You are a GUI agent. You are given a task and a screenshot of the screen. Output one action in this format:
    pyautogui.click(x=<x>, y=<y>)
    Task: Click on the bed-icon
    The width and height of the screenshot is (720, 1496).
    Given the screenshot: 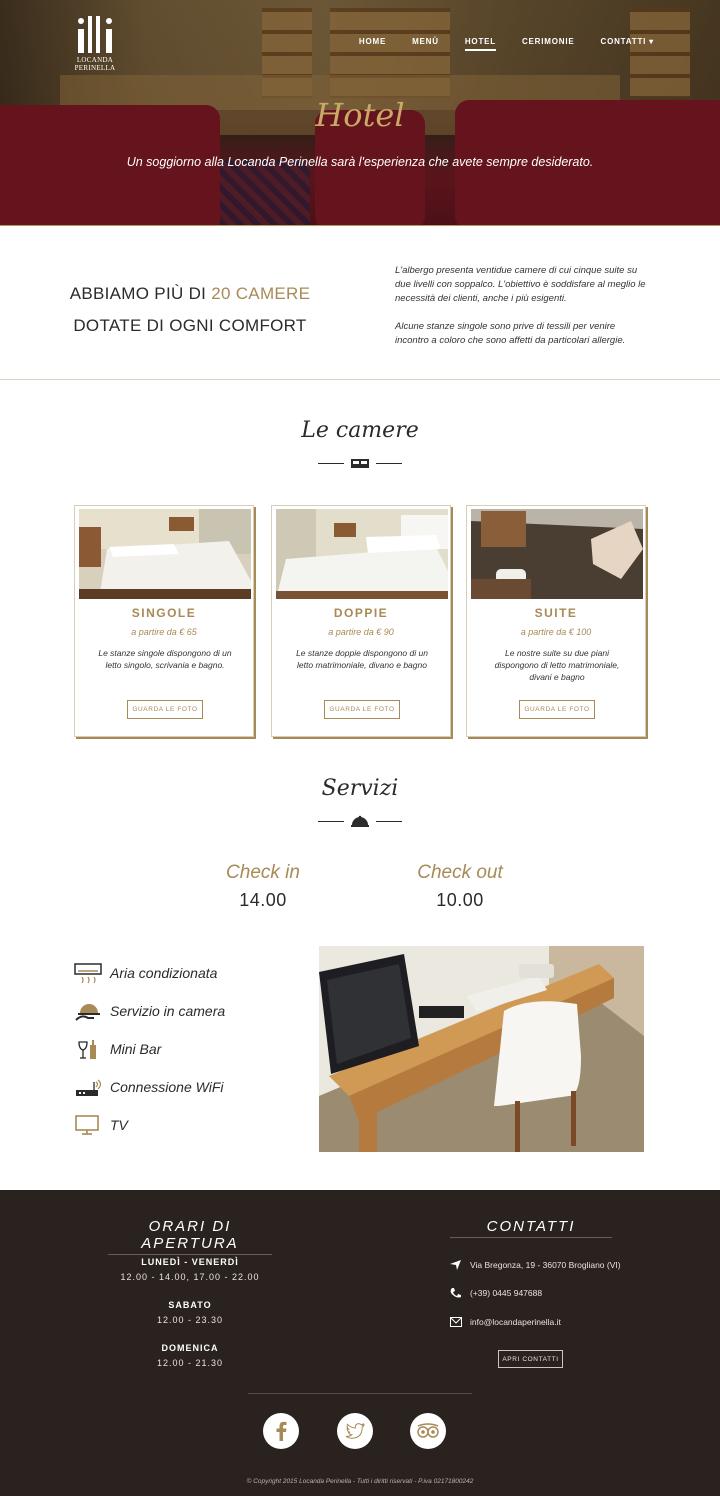 What is the action you would take?
    pyautogui.click(x=360, y=463)
    